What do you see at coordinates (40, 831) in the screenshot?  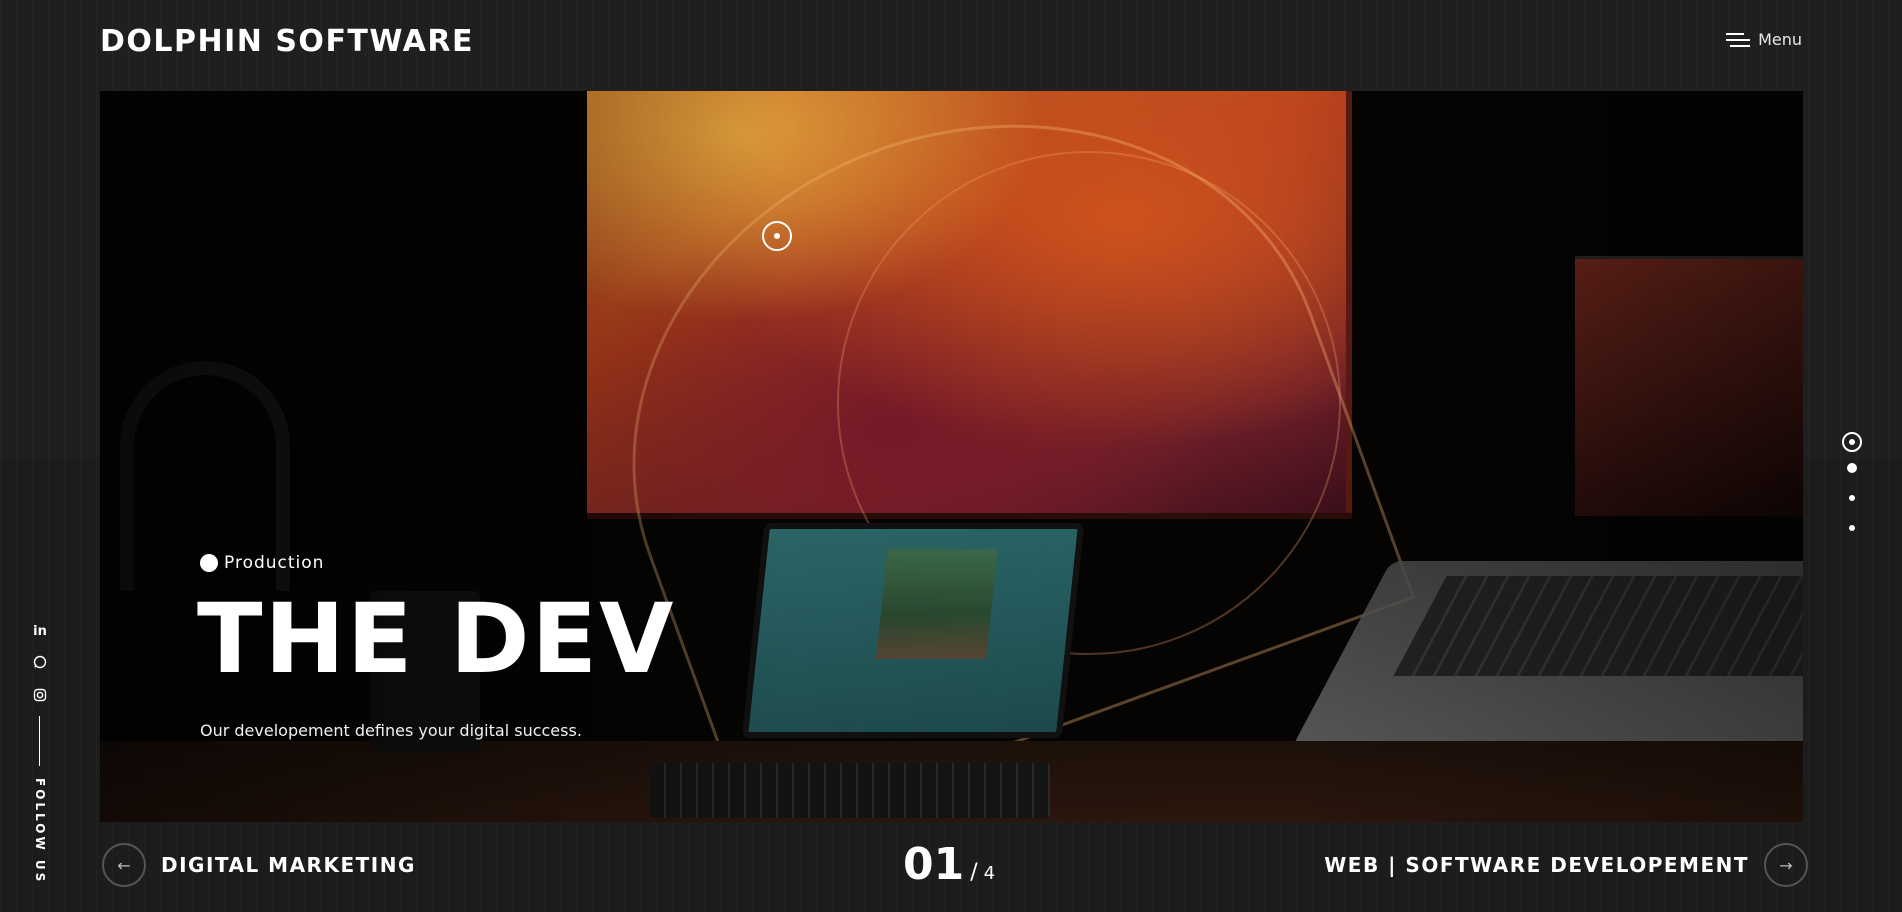 I see `follow-us-label: FOLLOW US` at bounding box center [40, 831].